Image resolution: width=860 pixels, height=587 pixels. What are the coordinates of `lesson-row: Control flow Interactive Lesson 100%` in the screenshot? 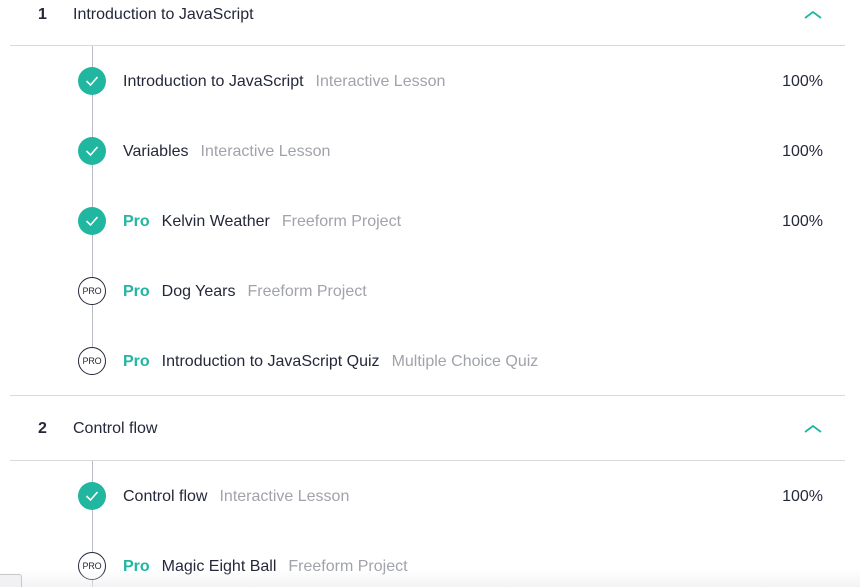 It's located at (450, 496).